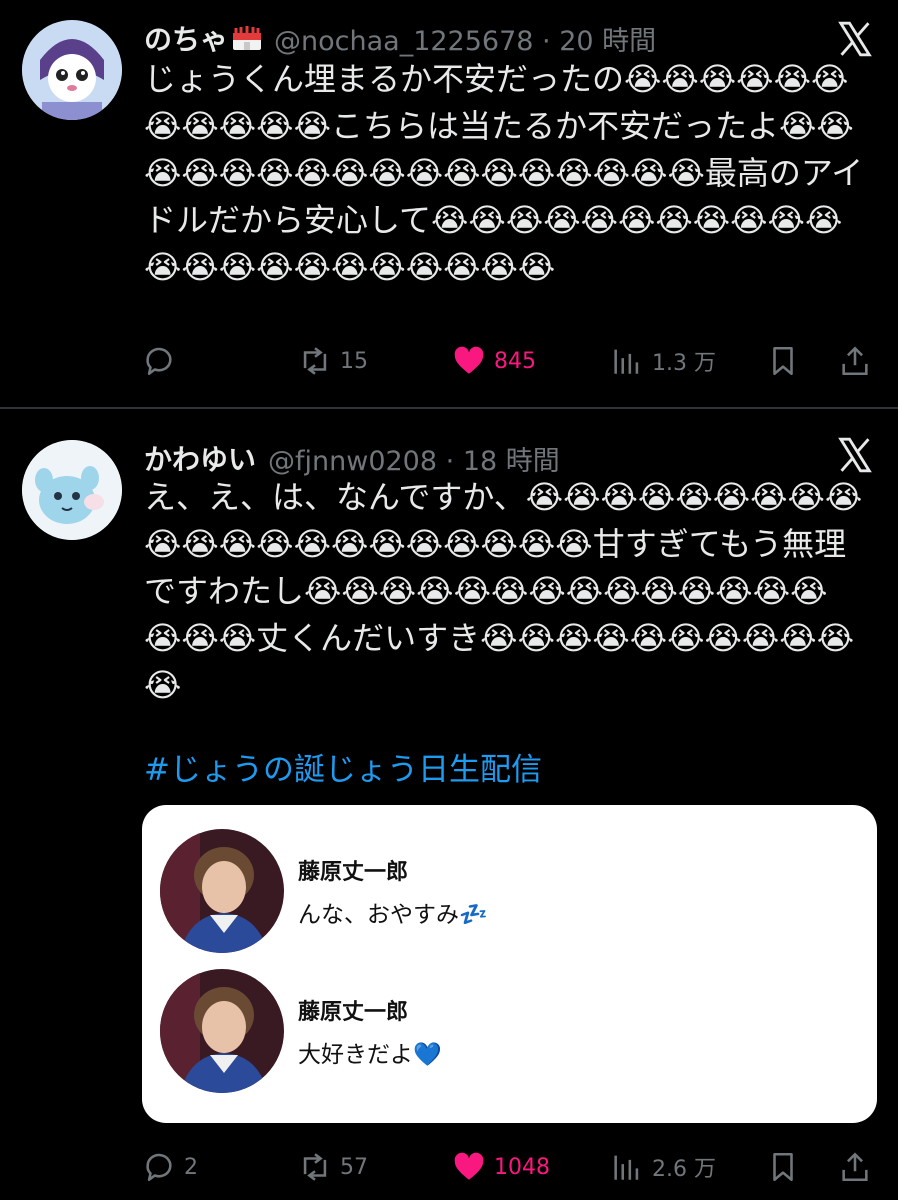 The width and height of the screenshot is (898, 1200). Describe the element at coordinates (607, 41) in the screenshot. I see `timestamp: 20 時間` at that location.